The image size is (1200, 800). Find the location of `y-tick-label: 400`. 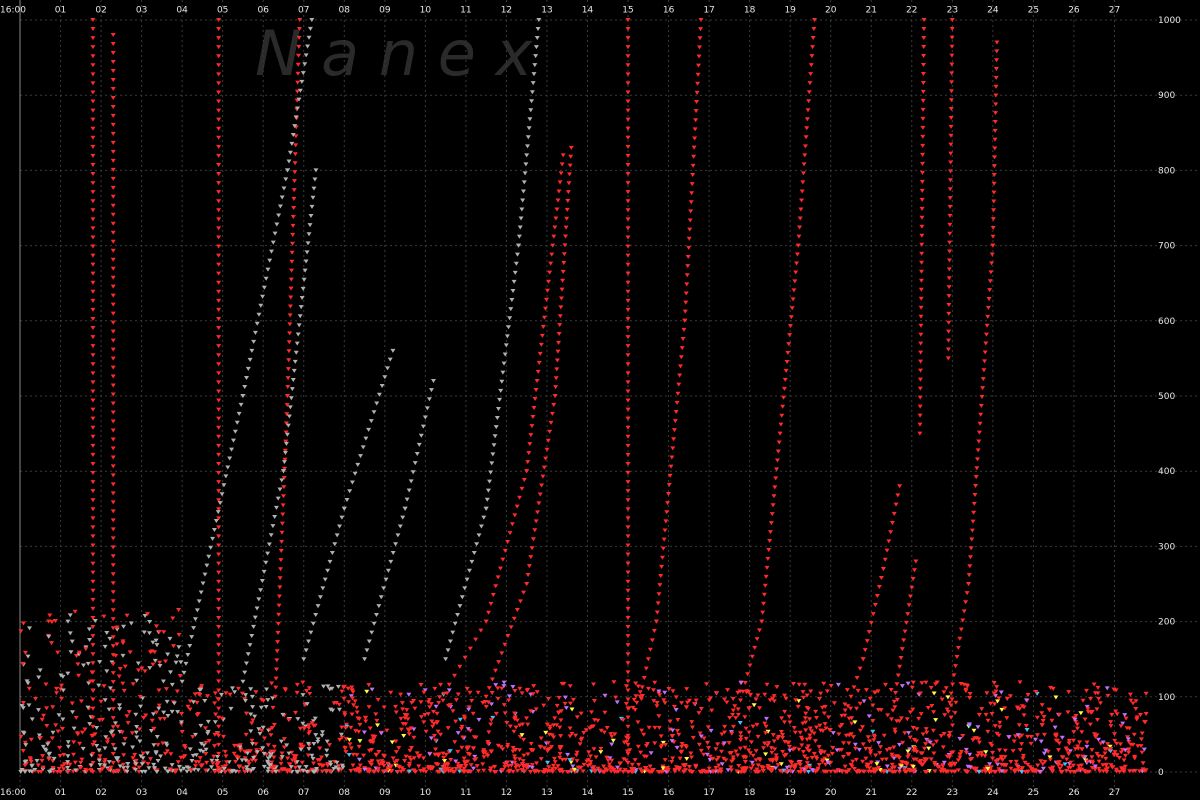

y-tick-label: 400 is located at coordinates (1166, 472).